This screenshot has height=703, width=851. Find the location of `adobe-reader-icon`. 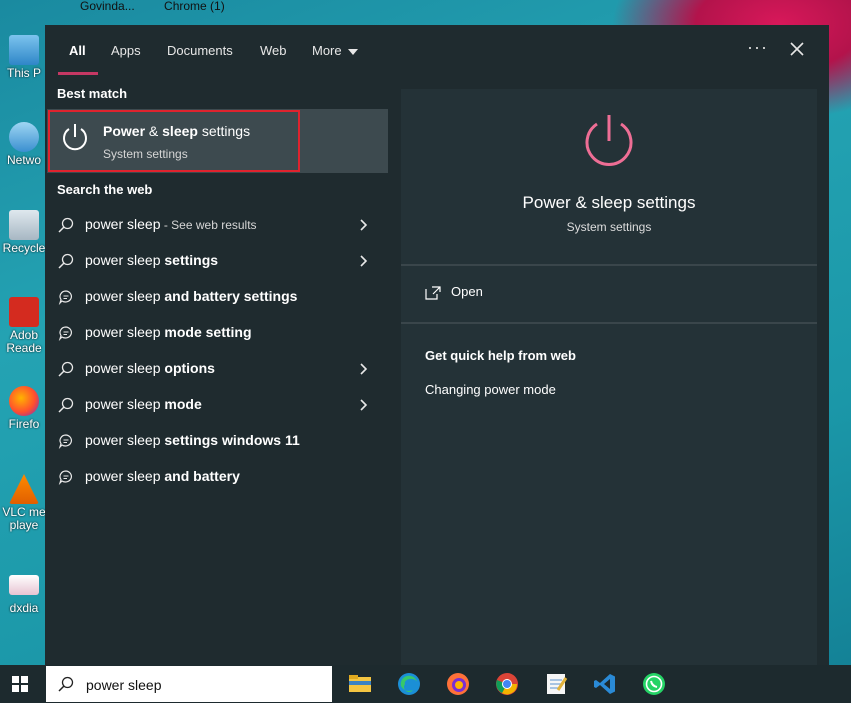

adobe-reader-icon is located at coordinates (24, 312).